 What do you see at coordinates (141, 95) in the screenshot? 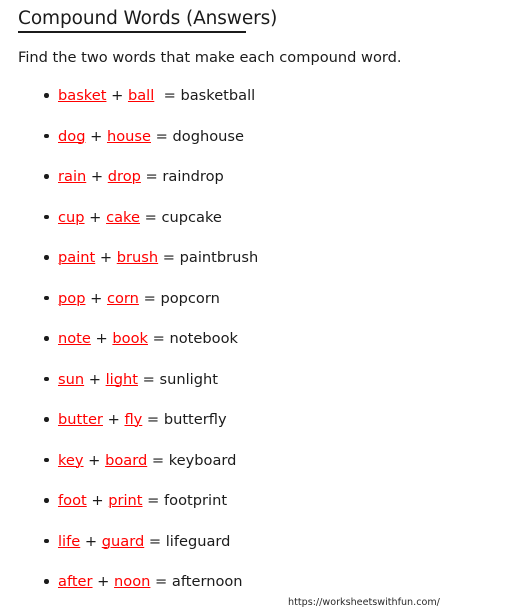
I see `answer-word-second: ball` at bounding box center [141, 95].